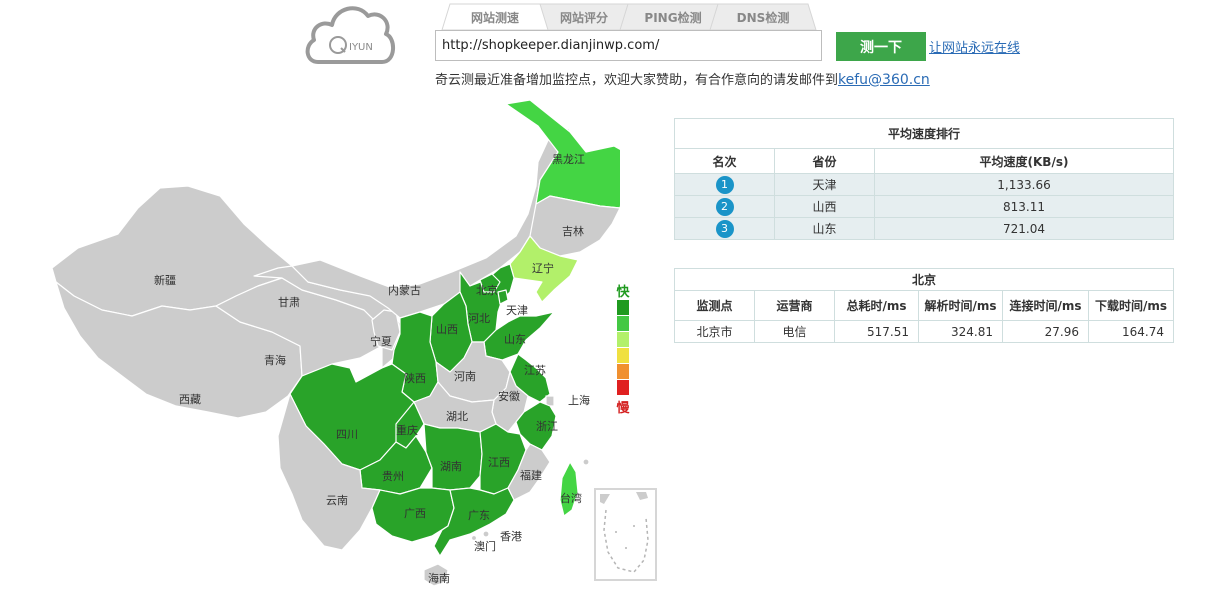 This screenshot has width=1205, height=590. I want to click on islands-inset-map, so click(624, 532).